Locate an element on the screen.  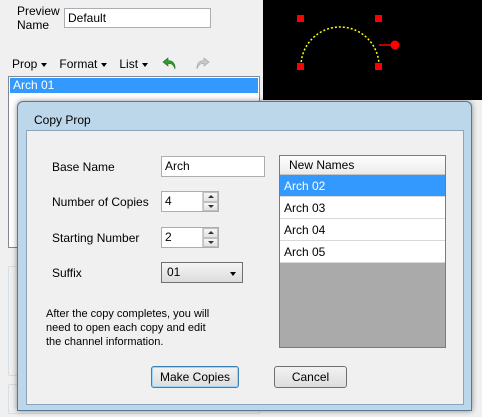
suffix-value: 01 is located at coordinates (174, 272).